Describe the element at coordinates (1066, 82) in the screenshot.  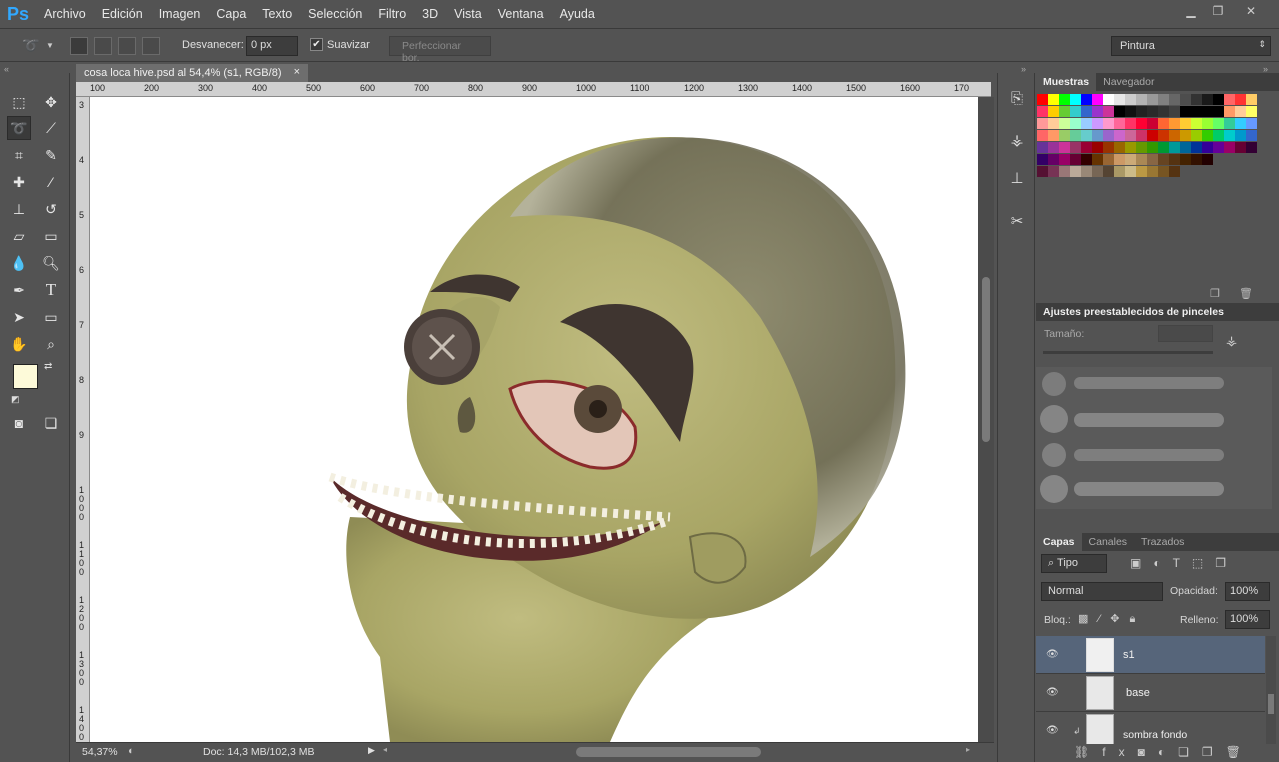
I see `tab-swatches: Muestras` at that location.